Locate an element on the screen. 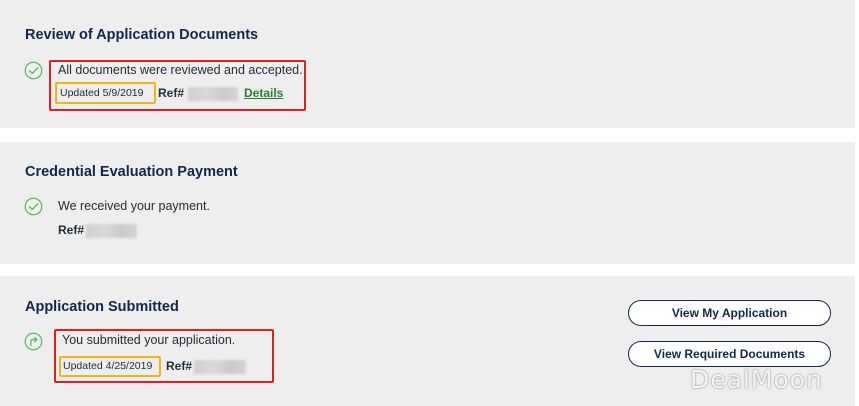 This screenshot has height=406, width=859. view-required-documents-button: View Required Documents is located at coordinates (729, 354).